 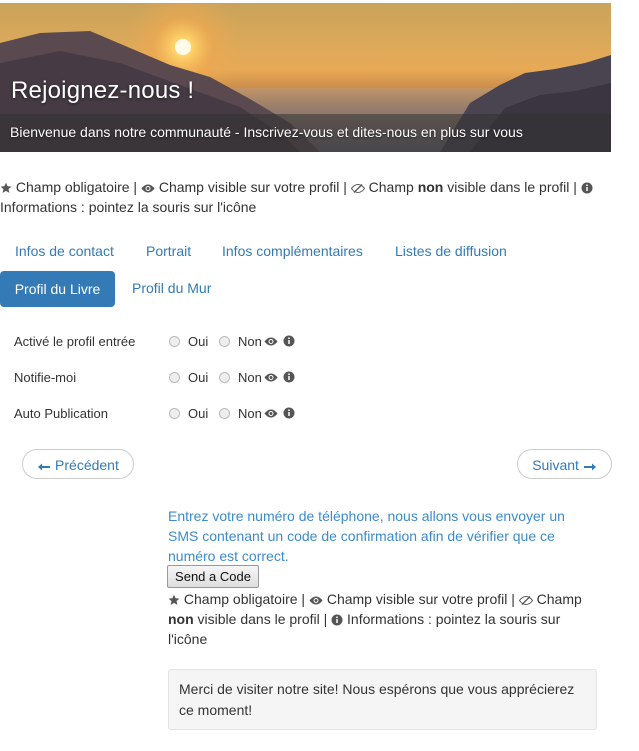 I want to click on send-code-button: Send a Code, so click(x=213, y=576).